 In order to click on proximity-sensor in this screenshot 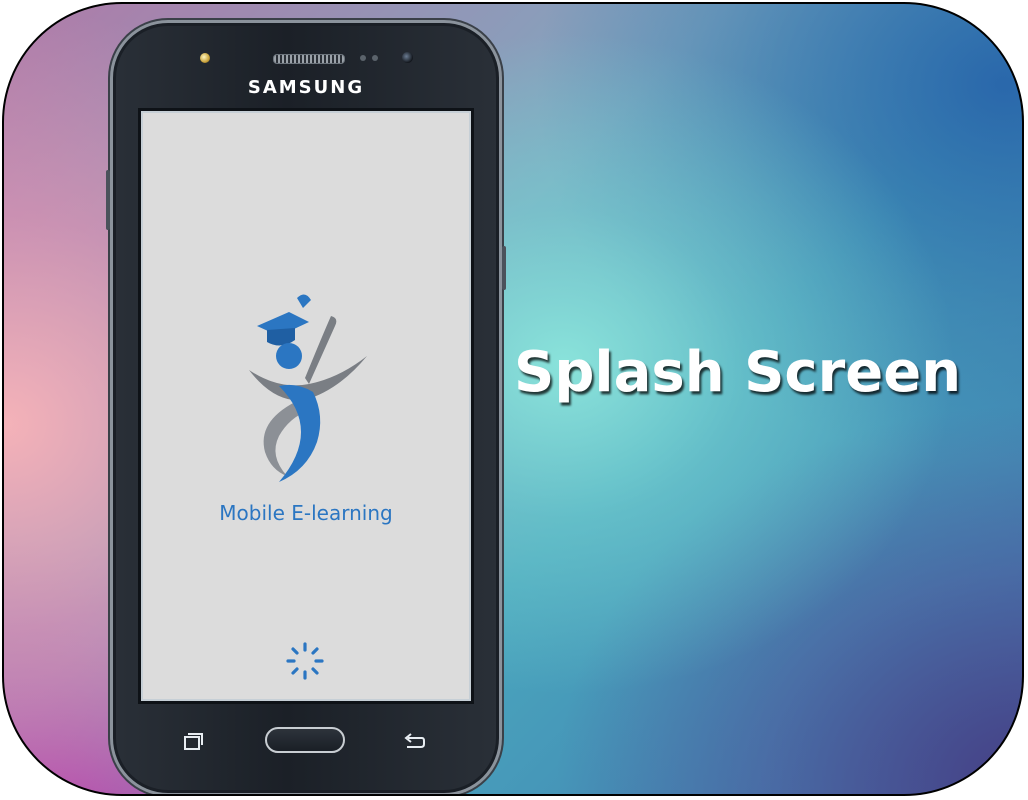, I will do `click(363, 58)`.